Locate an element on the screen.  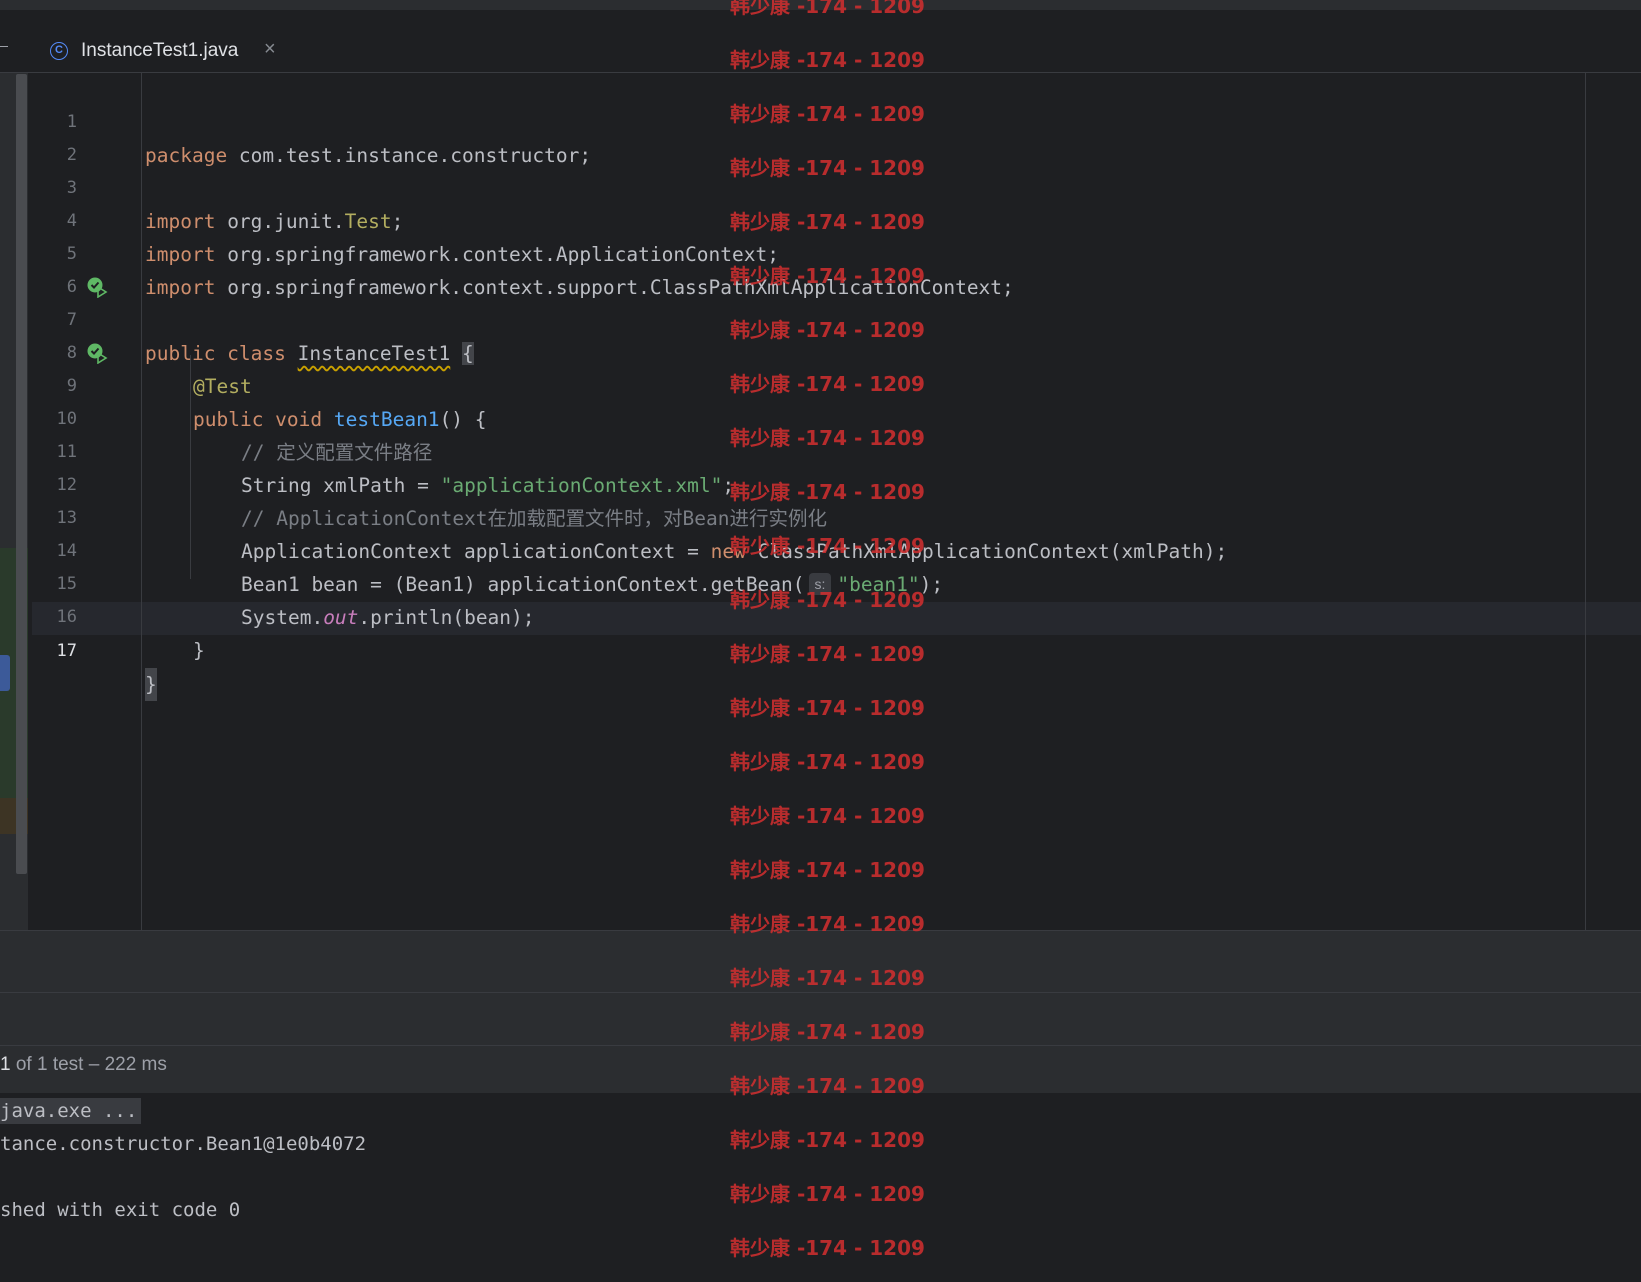
test-summary: of 1 test – 222 ms is located at coordinates (88, 1064).